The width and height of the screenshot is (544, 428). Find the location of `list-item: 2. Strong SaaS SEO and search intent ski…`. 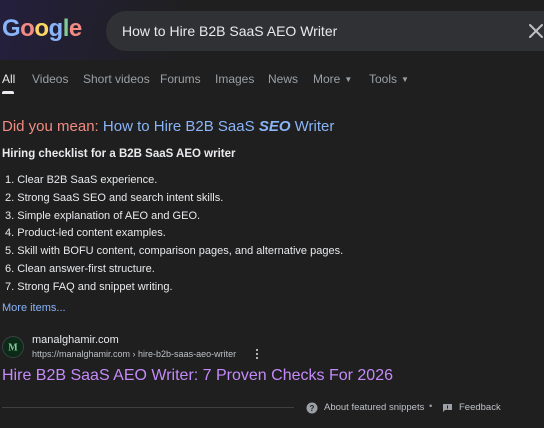

list-item: 2. Strong SaaS SEO and search intent ski… is located at coordinates (114, 197).